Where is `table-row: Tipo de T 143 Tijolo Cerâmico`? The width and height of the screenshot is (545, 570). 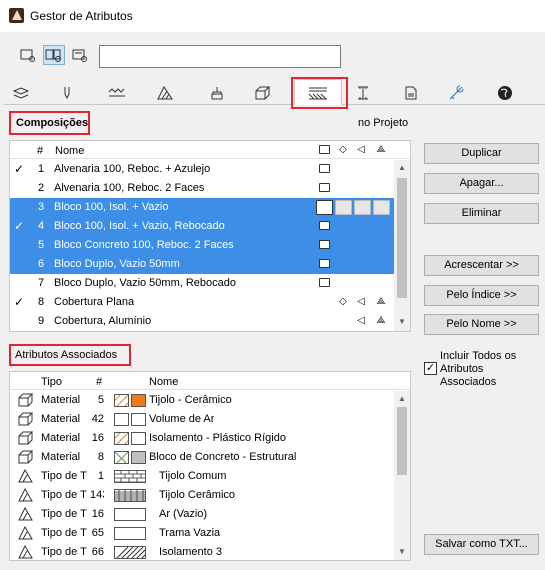 table-row: Tipo de T 143 Tijolo Cerâmico is located at coordinates (203, 495).